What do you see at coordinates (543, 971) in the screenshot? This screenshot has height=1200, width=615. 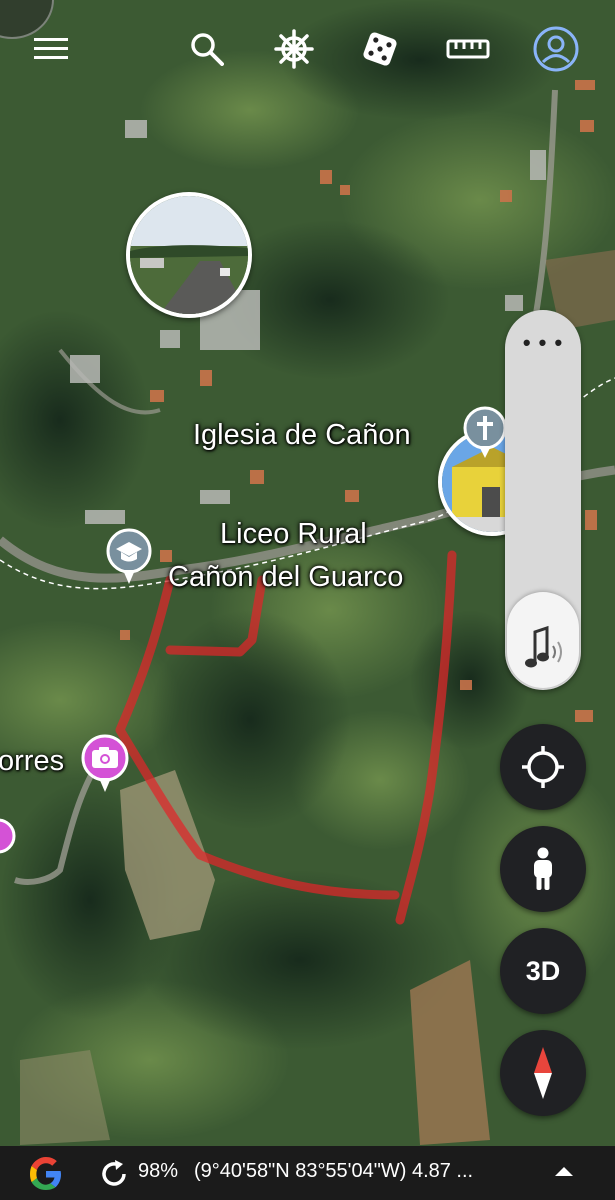 I see `3d-toggle-button: 3D` at bounding box center [543, 971].